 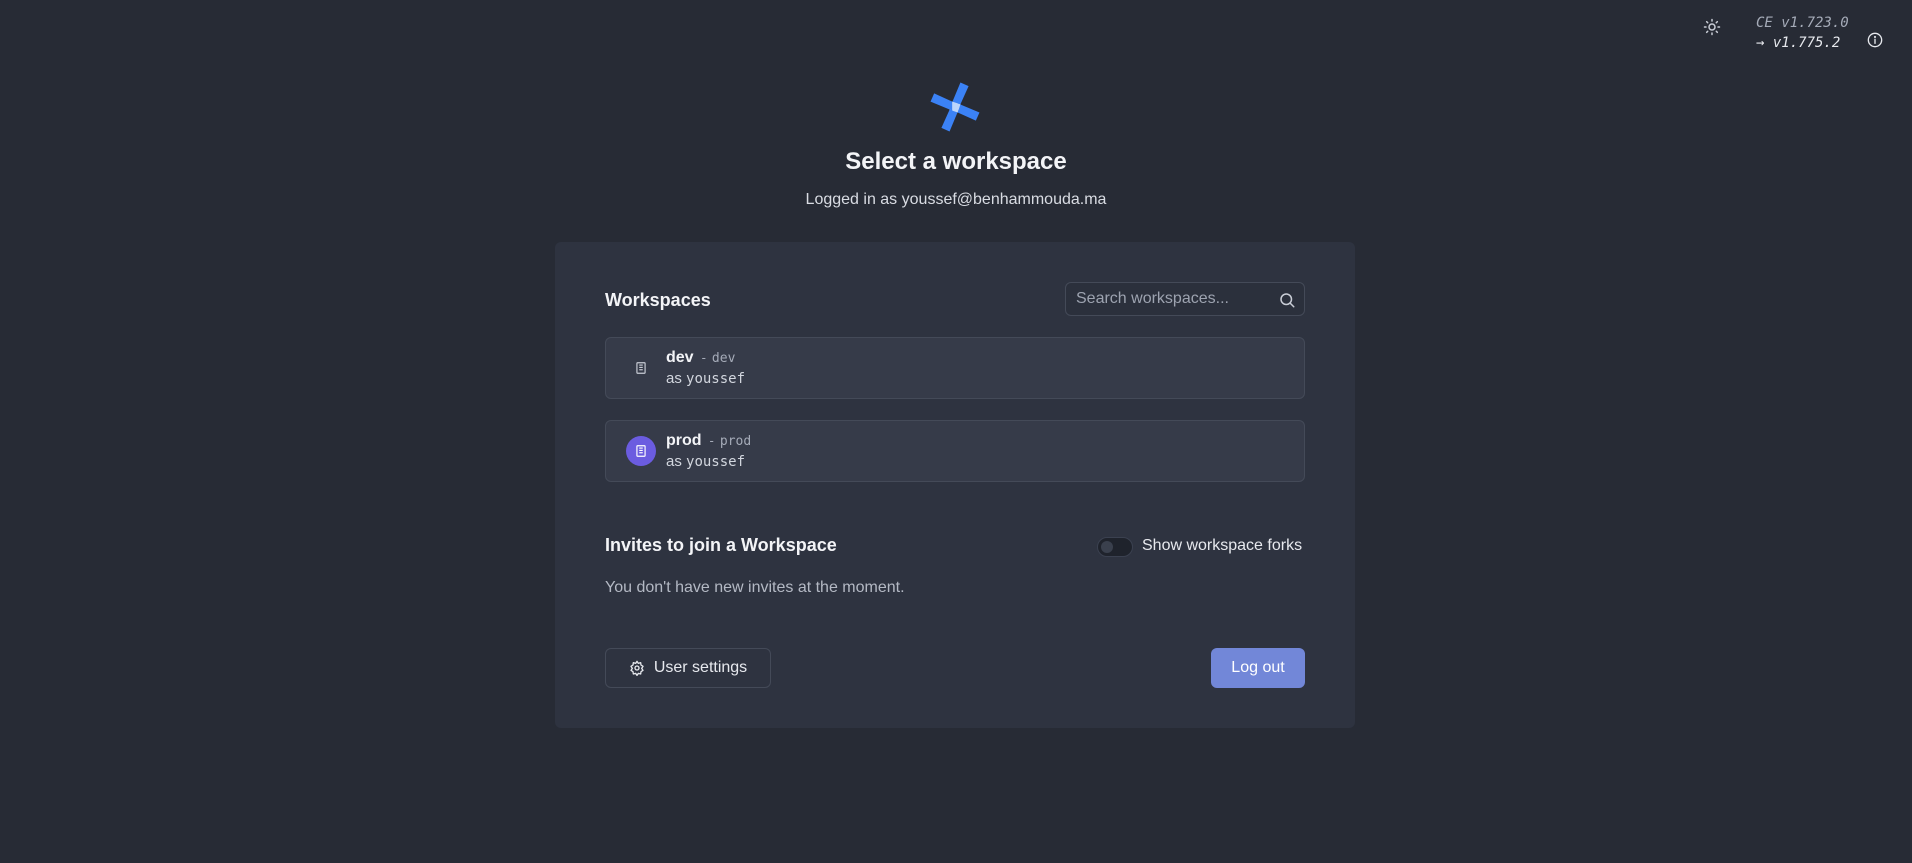 I want to click on user-settings-label: User settings, so click(x=700, y=667).